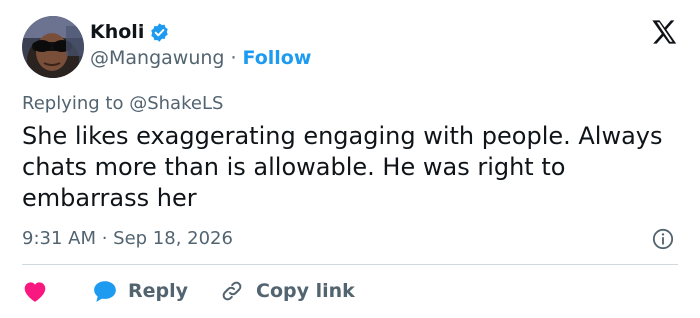 The height and width of the screenshot is (318, 700). Describe the element at coordinates (73, 103) in the screenshot. I see `replying-to-prefix: Replying to` at that location.